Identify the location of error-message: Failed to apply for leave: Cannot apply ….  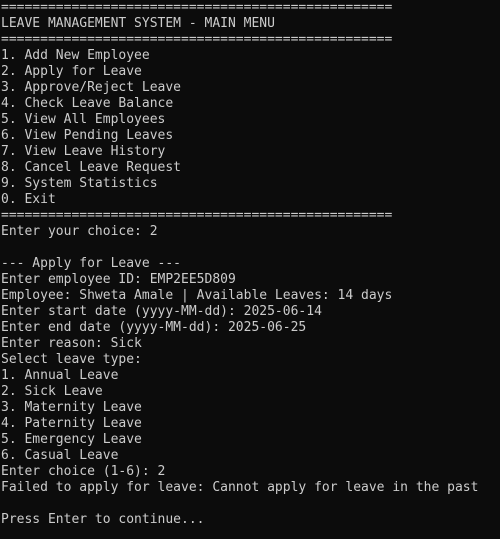
(240, 487).